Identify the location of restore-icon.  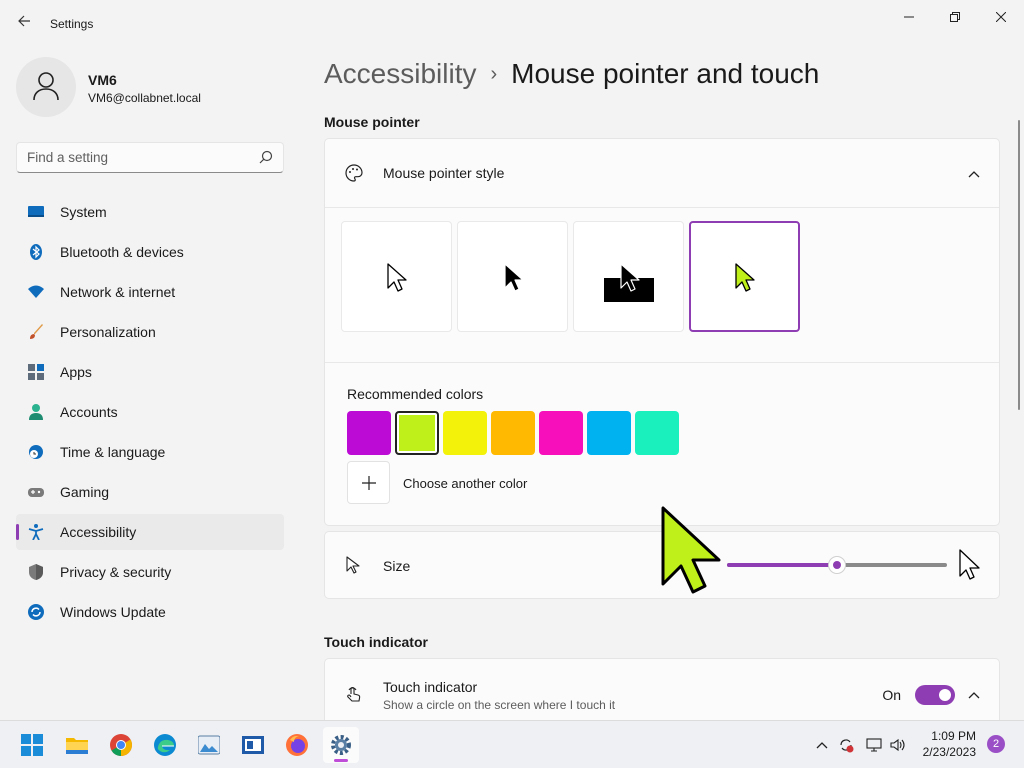
(955, 17).